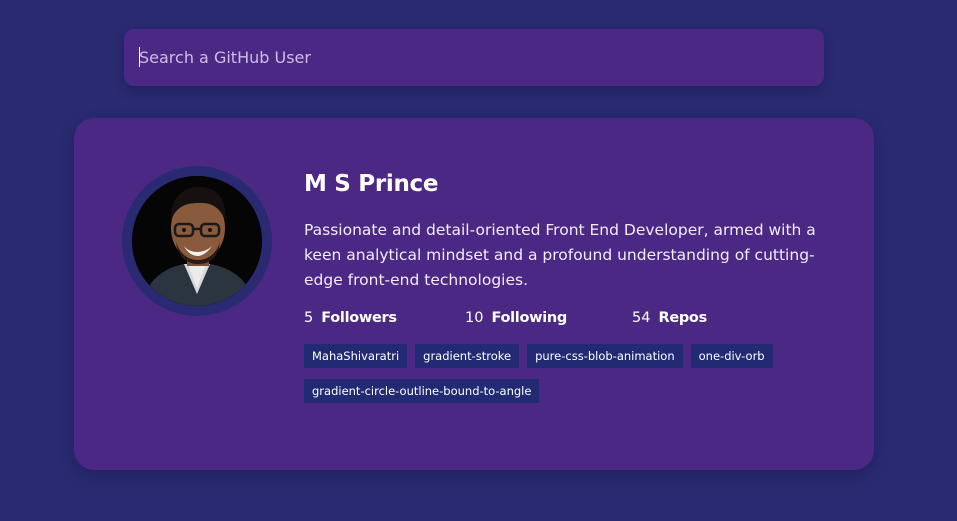  Describe the element at coordinates (356, 356) in the screenshot. I see `repo-link: MahaShivaratri` at that location.